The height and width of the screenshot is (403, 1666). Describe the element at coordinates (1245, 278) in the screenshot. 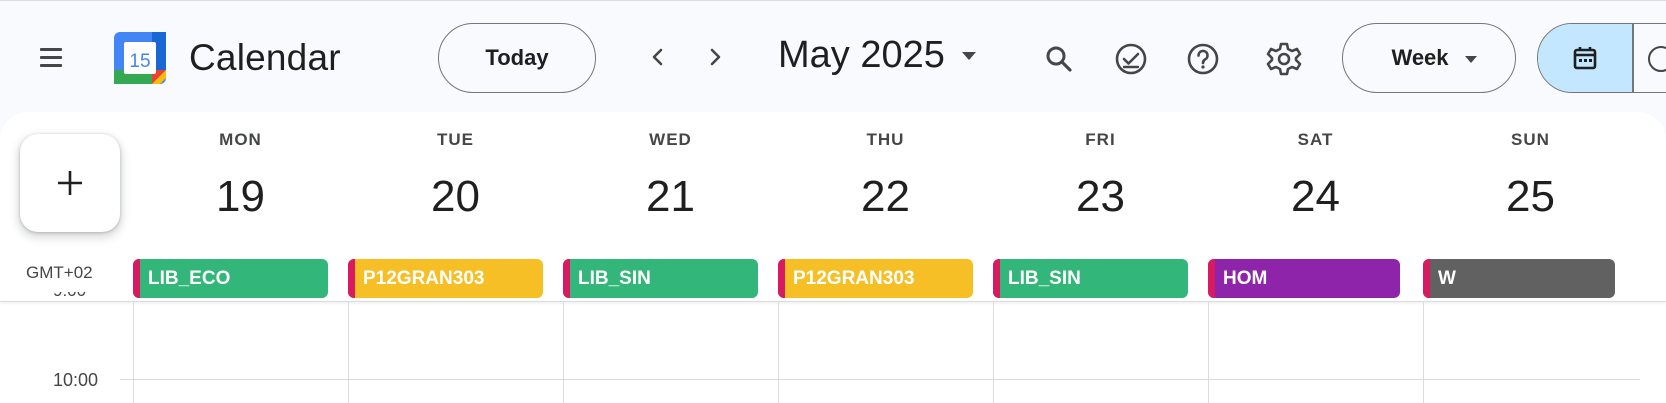

I see `event-title: HOM` at that location.